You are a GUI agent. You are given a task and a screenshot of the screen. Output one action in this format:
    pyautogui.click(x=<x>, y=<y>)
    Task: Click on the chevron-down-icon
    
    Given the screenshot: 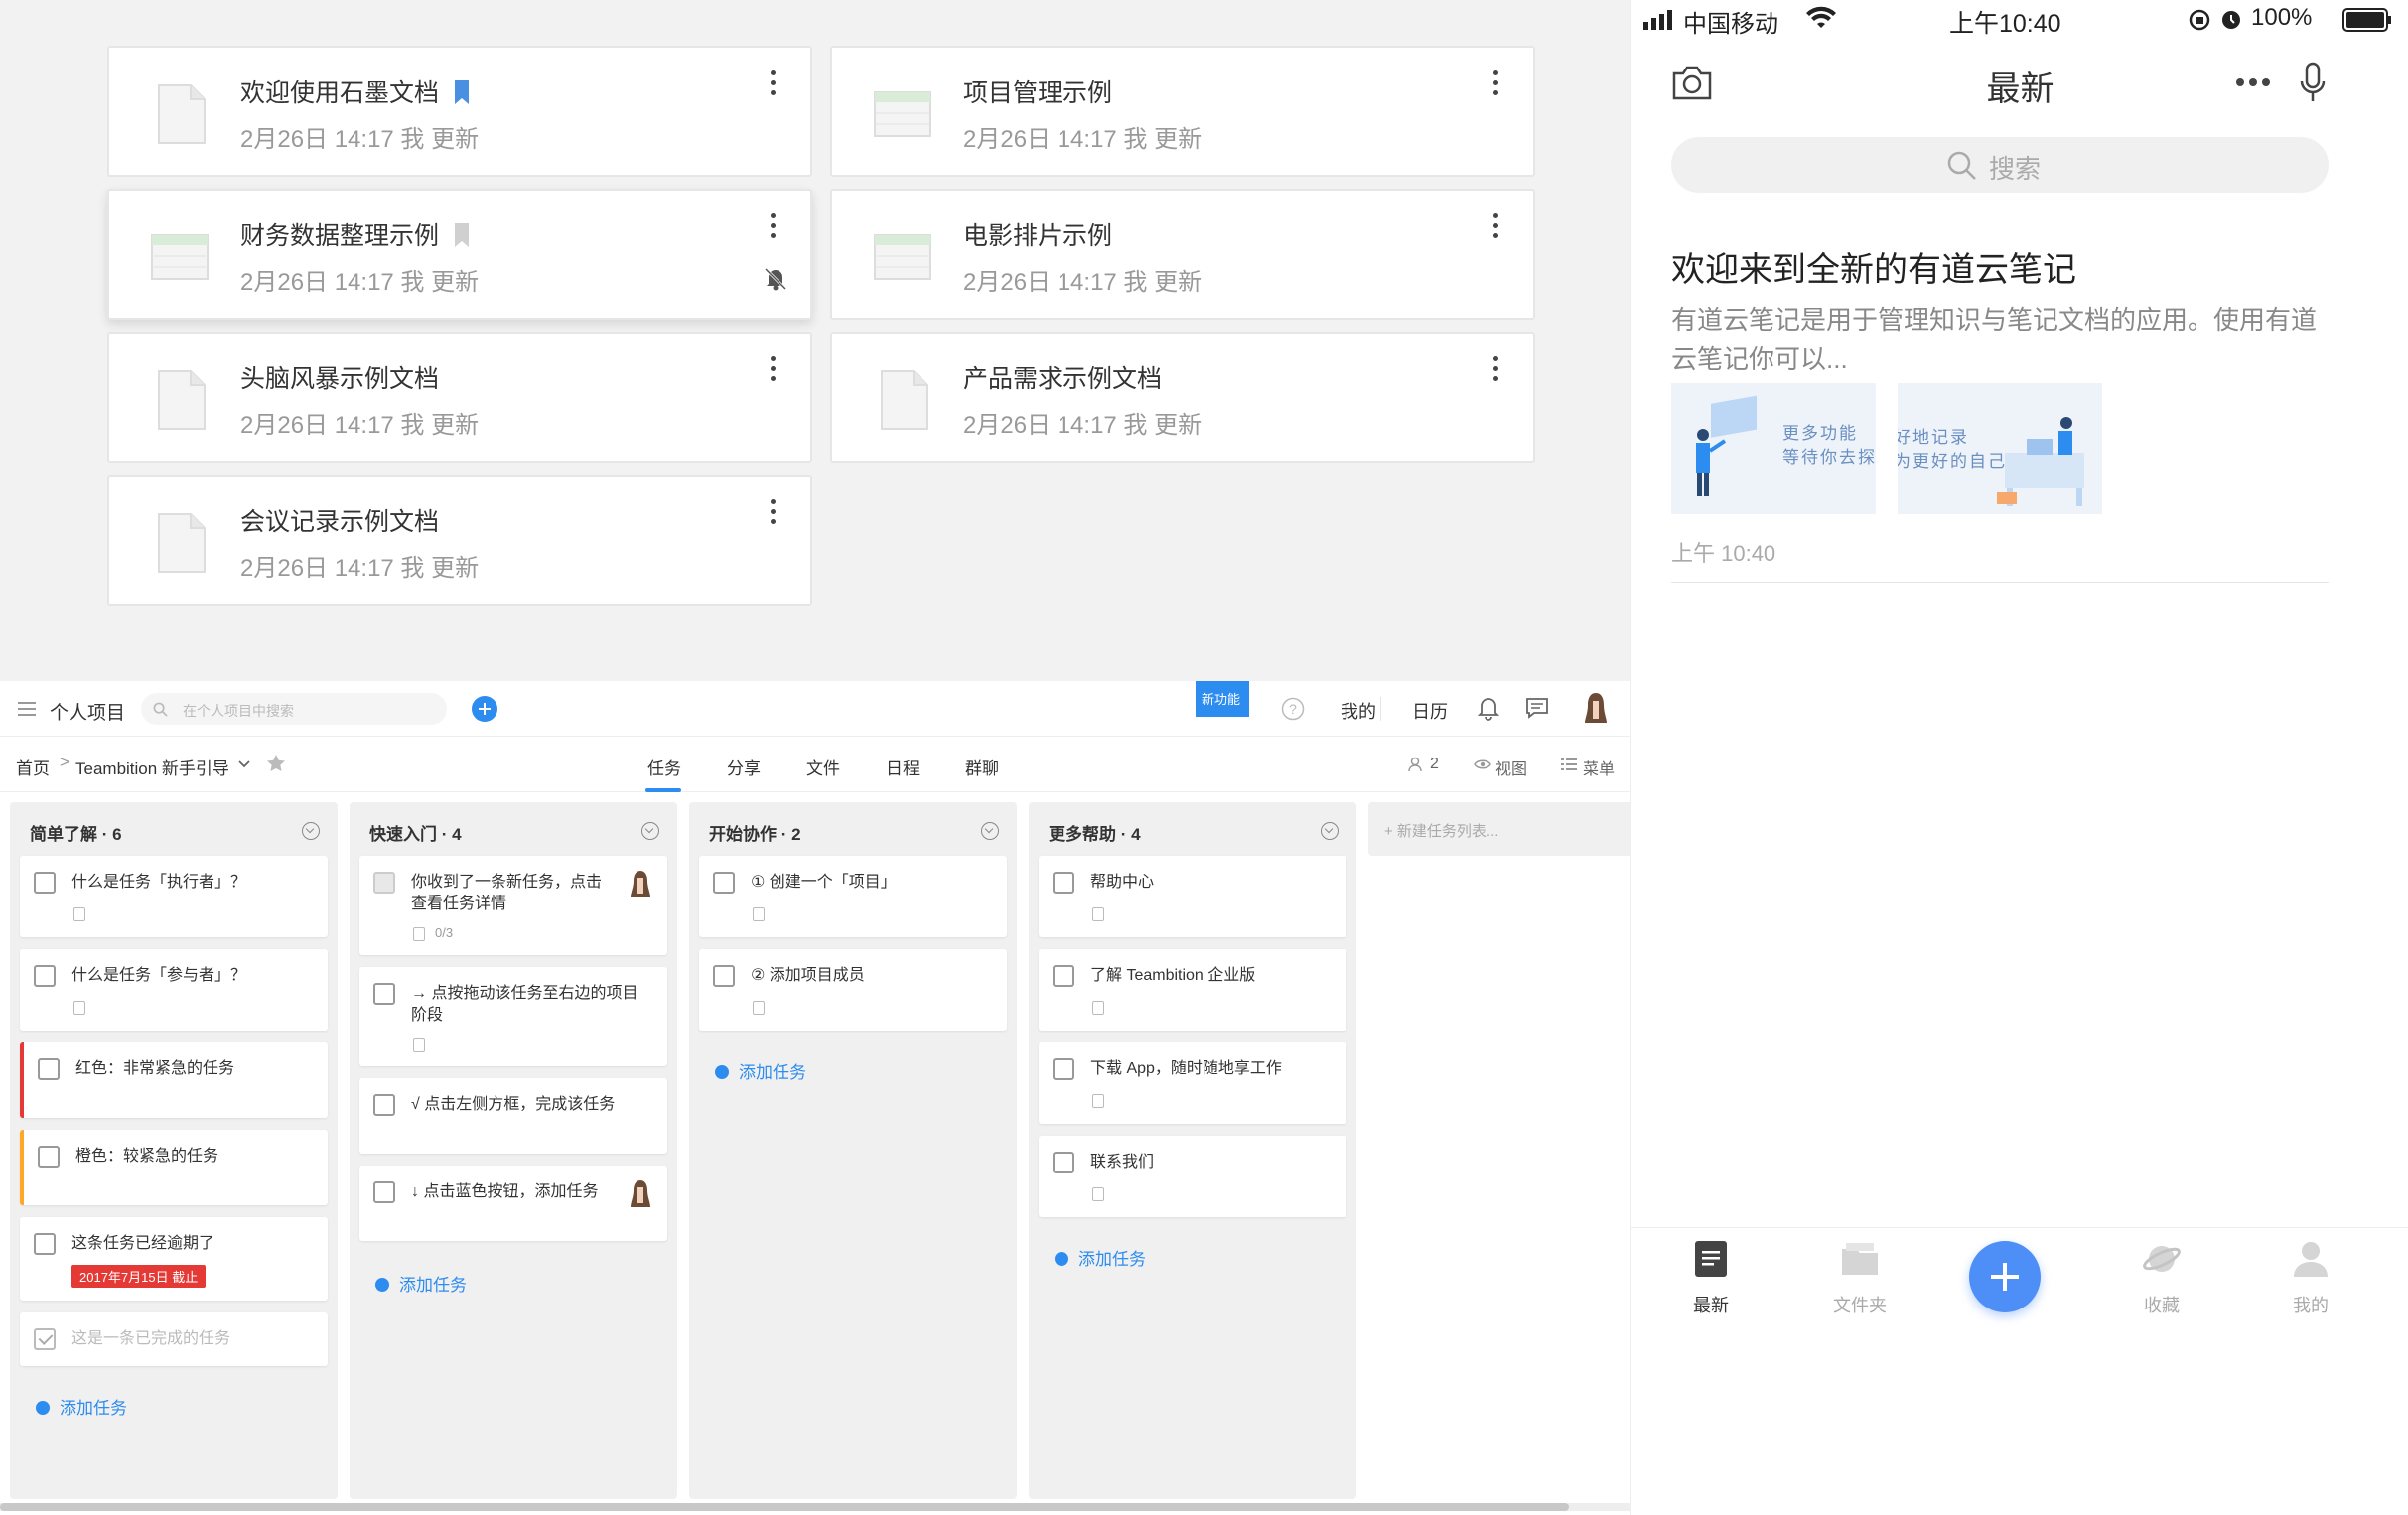 What is the action you would take?
    pyautogui.click(x=244, y=764)
    